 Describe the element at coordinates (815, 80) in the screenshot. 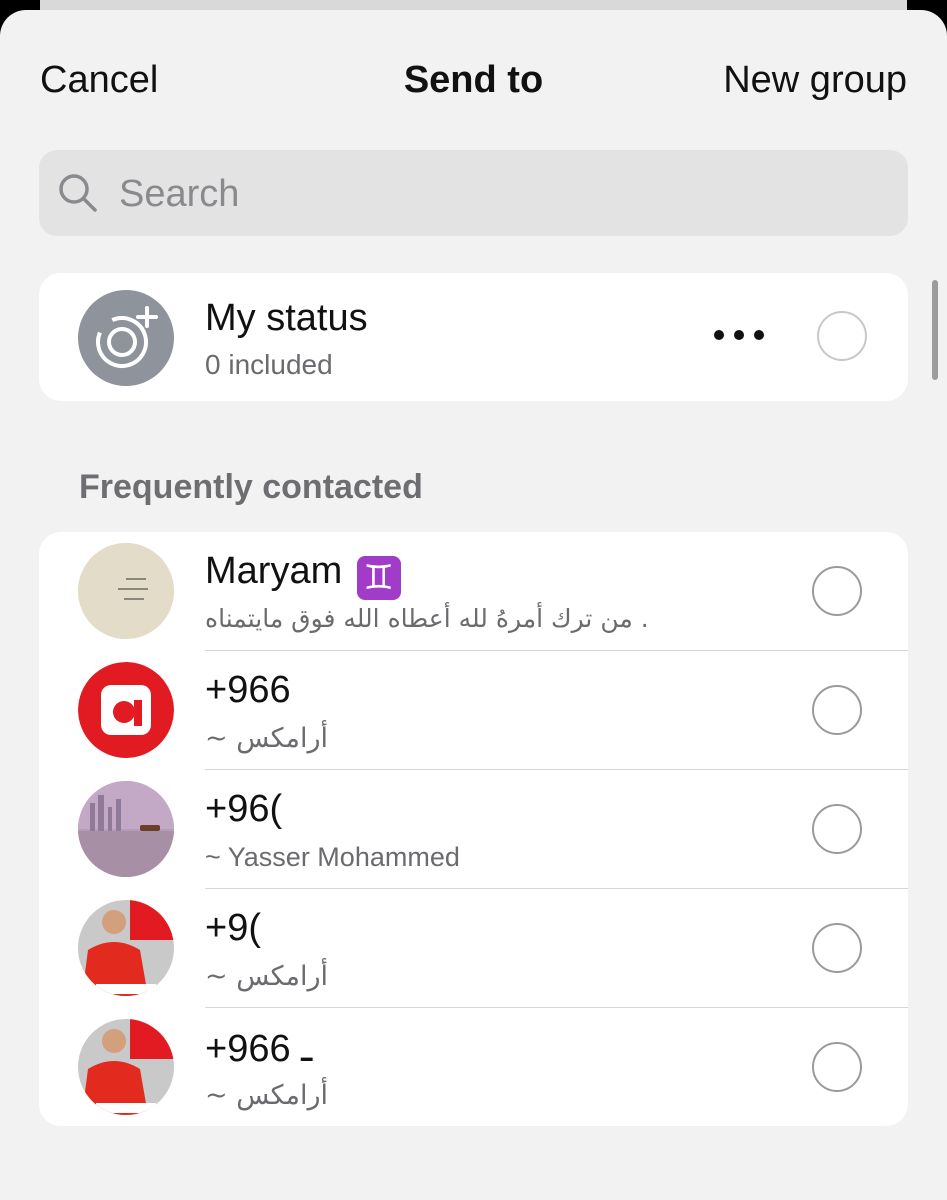

I see `new-group-button: New group` at that location.